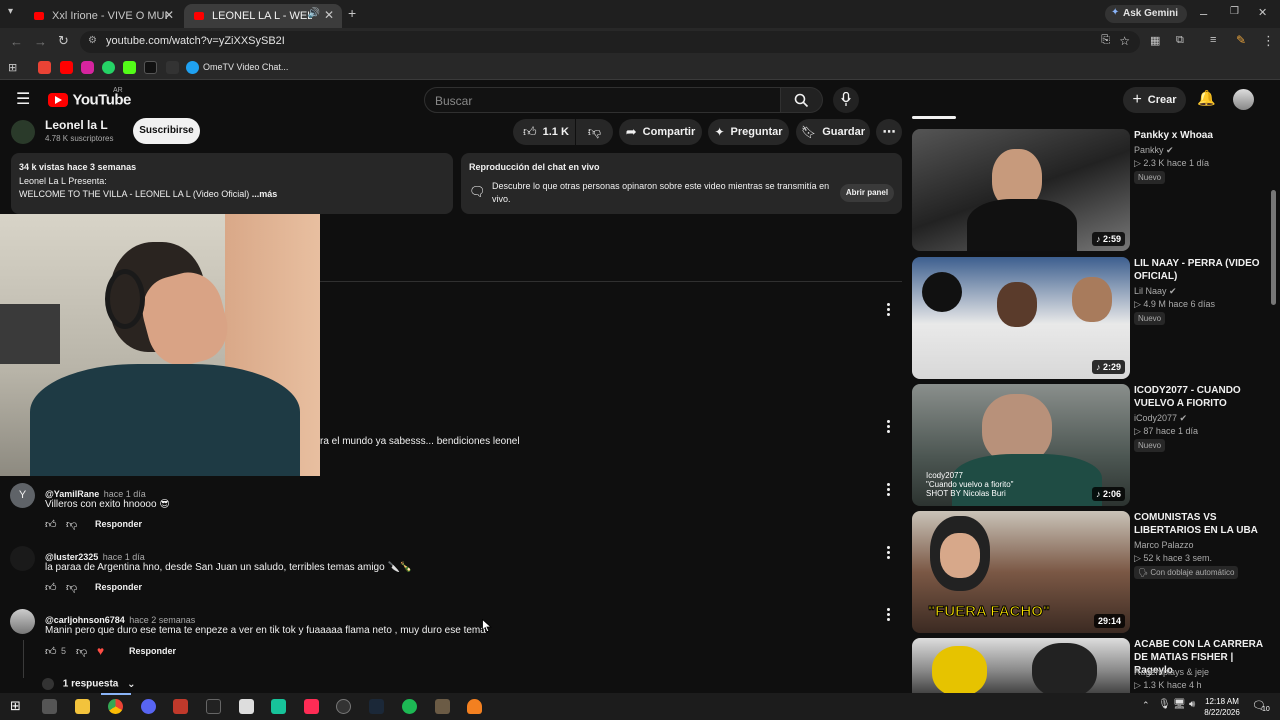 Image resolution: width=1280 pixels, height=720 pixels. I want to click on voicemod-icon, so click(180, 706).